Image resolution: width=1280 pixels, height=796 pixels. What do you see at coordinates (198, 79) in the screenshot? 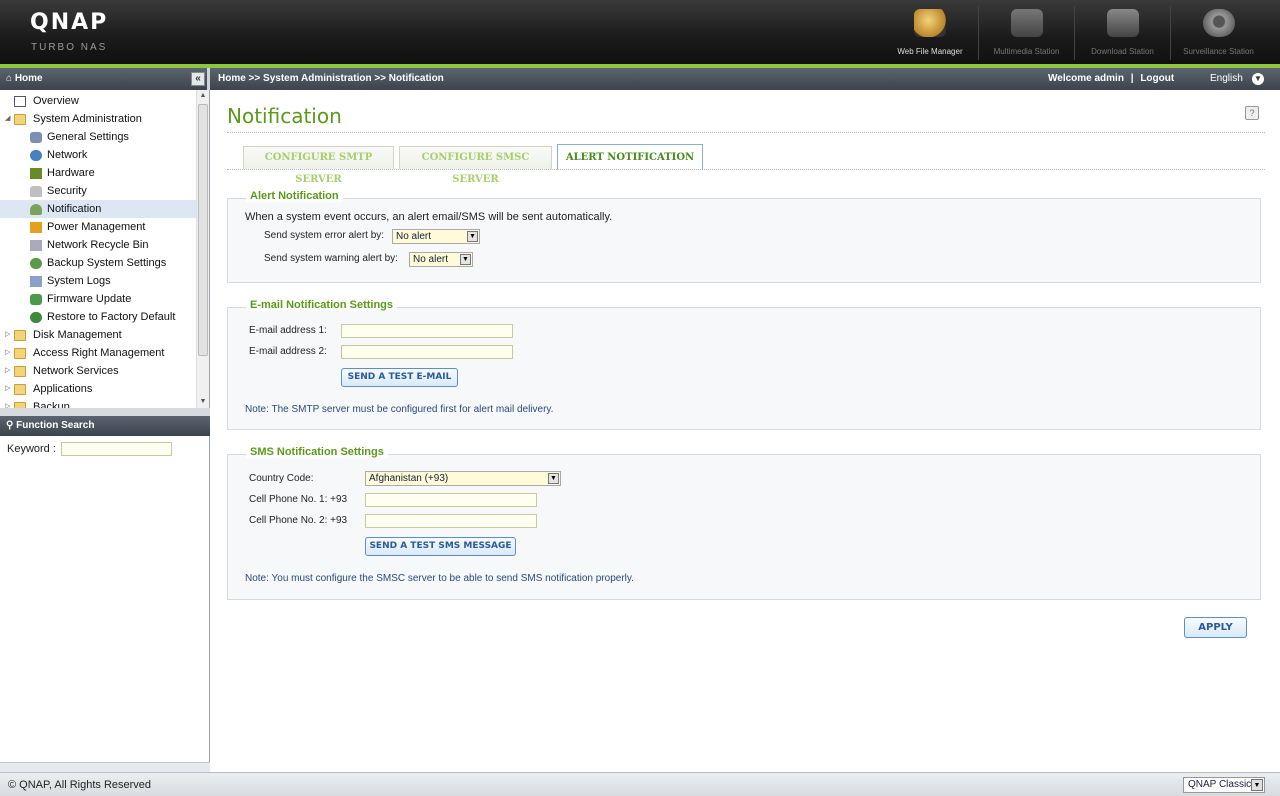
I see `collapse-sidebar-button: «` at bounding box center [198, 79].